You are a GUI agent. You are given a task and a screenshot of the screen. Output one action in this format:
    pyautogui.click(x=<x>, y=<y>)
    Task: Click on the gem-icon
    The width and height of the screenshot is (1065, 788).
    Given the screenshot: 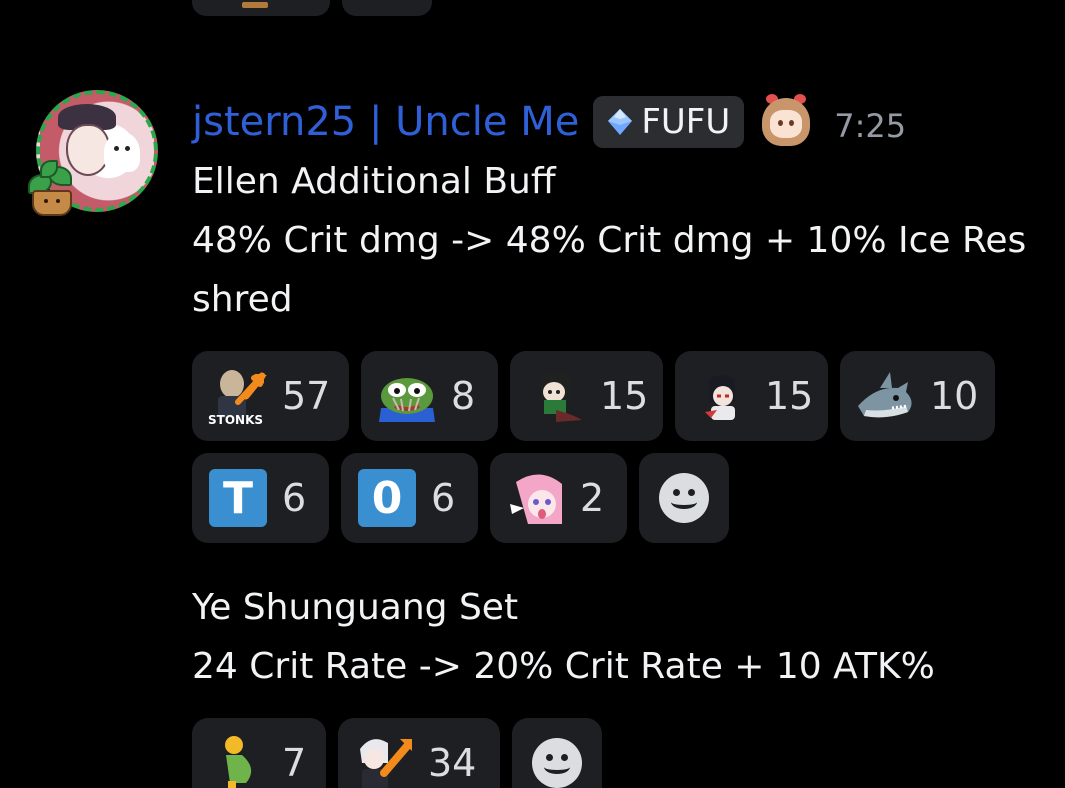 What is the action you would take?
    pyautogui.click(x=620, y=122)
    